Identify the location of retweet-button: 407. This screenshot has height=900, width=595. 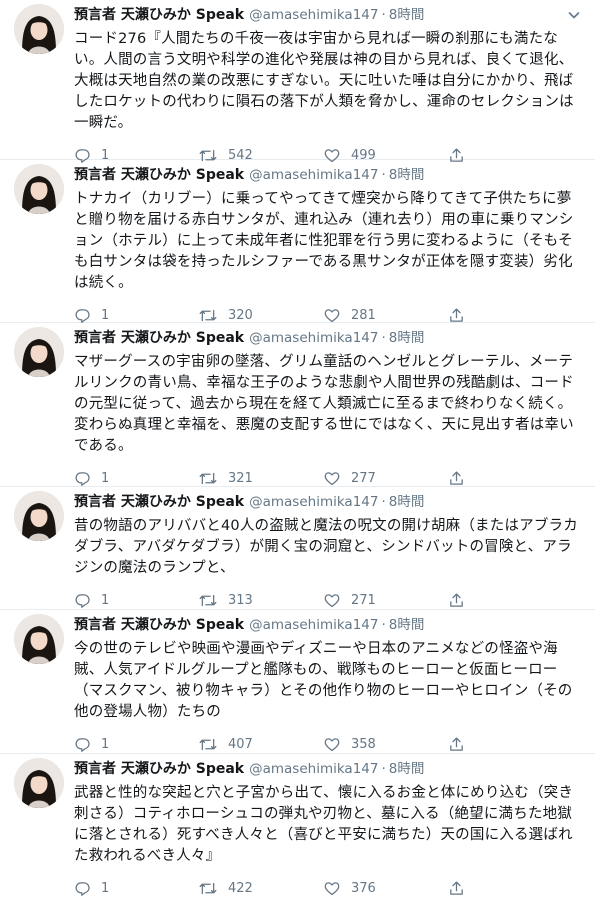
(260, 744).